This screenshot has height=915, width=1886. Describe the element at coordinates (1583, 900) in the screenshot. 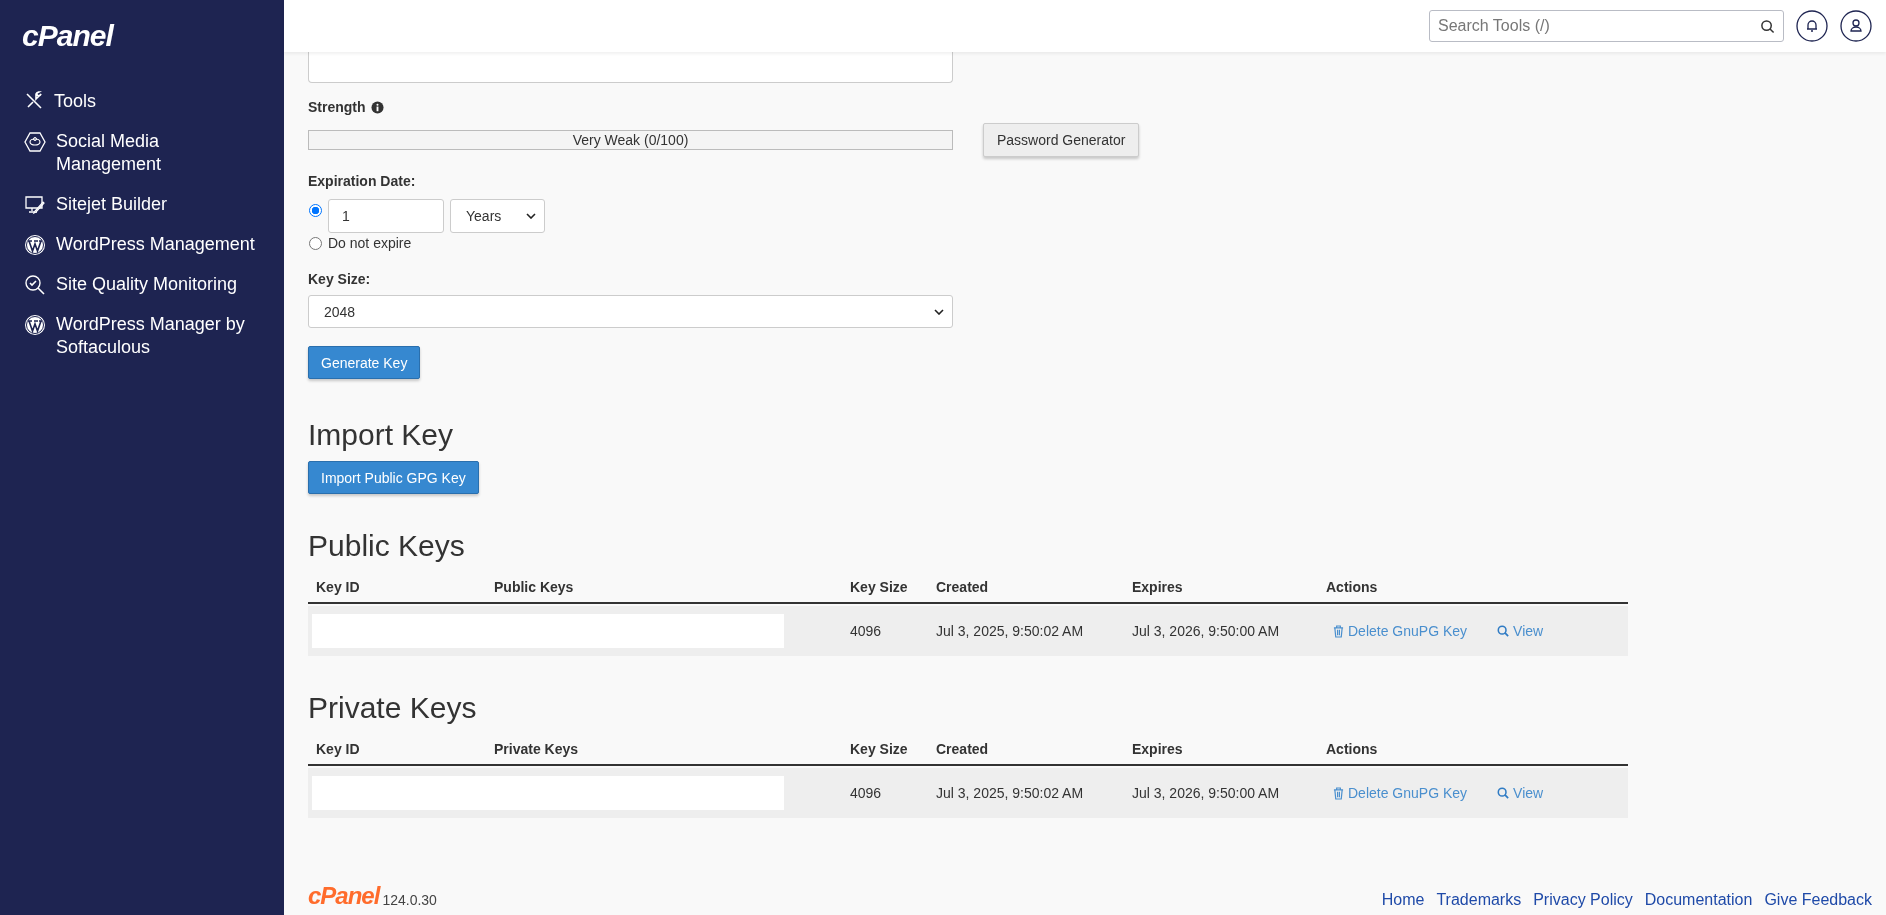

I see `footer-link: Privacy Policy` at that location.